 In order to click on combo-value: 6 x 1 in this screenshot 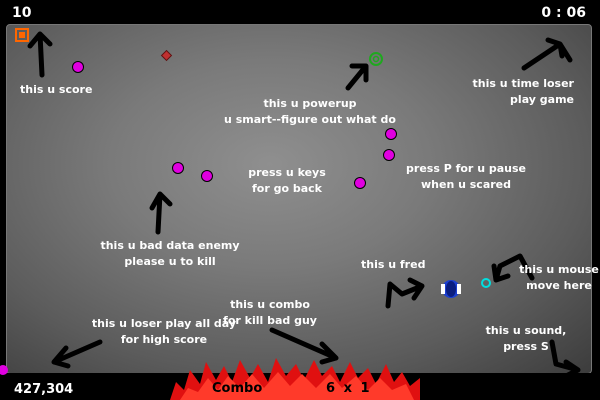, I will do `click(349, 388)`.